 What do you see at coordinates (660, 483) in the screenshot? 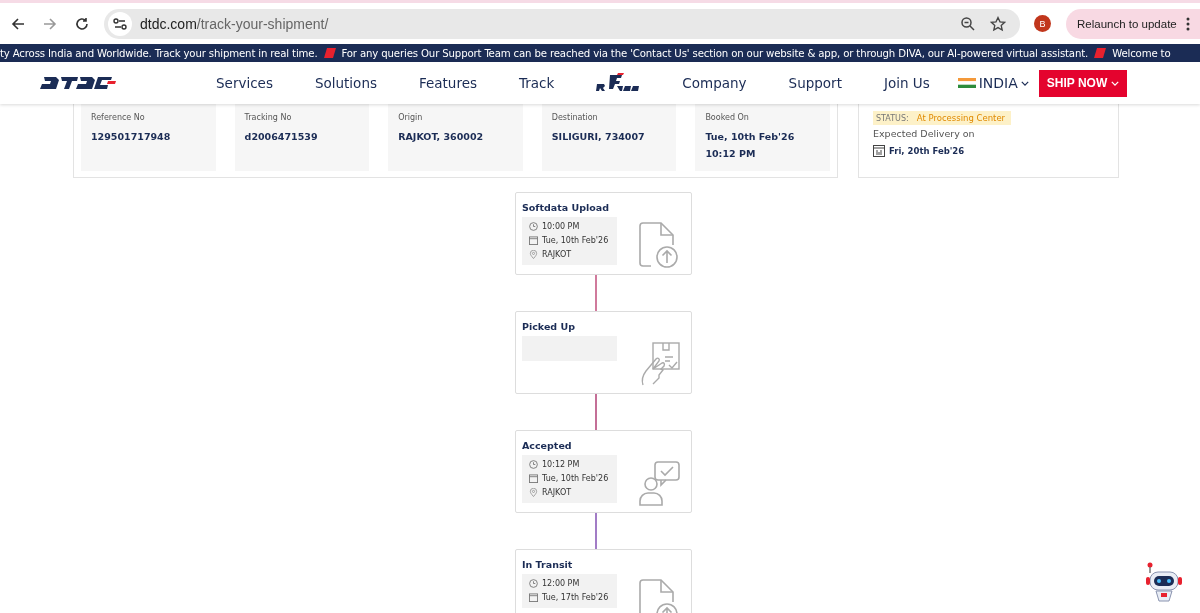
I see `person-chat-icon` at bounding box center [660, 483].